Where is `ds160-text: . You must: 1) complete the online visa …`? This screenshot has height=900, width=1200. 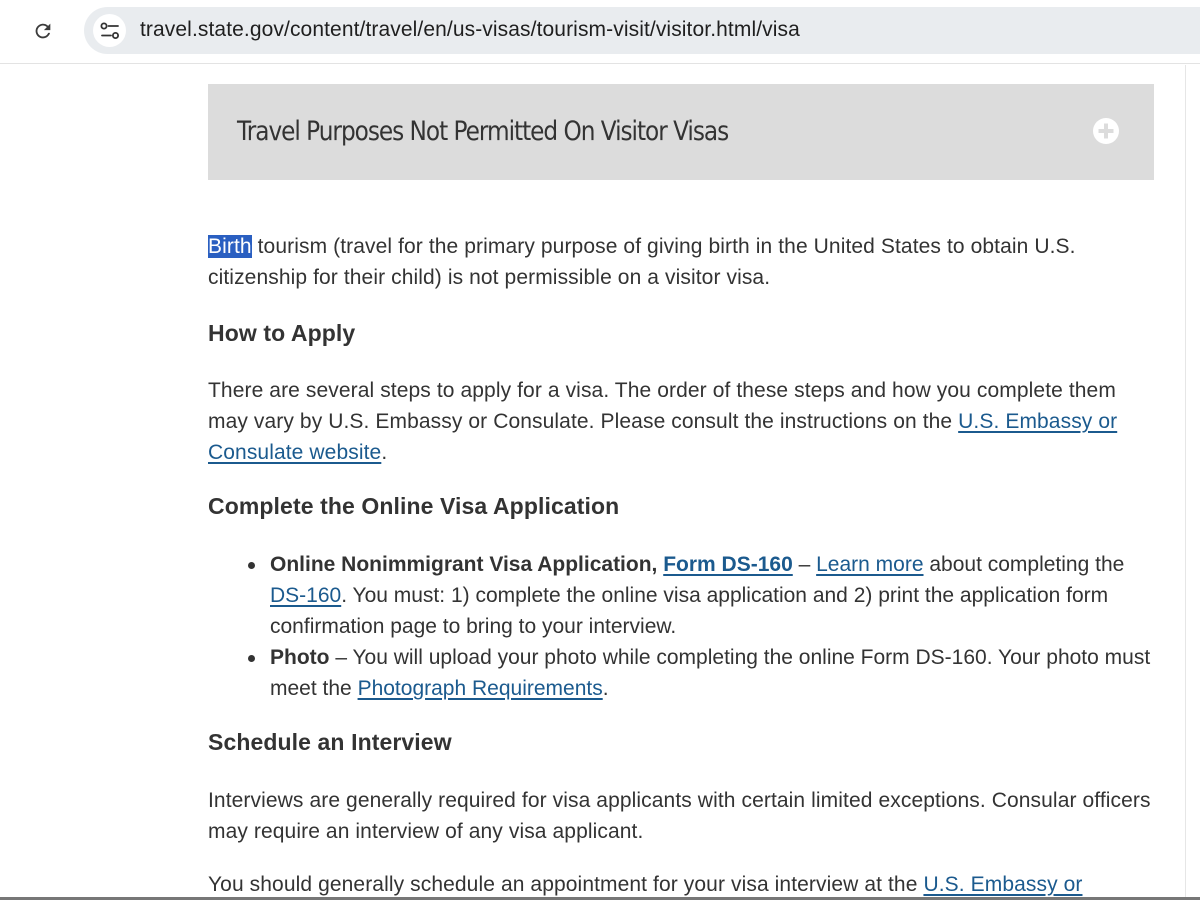 ds160-text: . You must: 1) complete the online visa … is located at coordinates (689, 611).